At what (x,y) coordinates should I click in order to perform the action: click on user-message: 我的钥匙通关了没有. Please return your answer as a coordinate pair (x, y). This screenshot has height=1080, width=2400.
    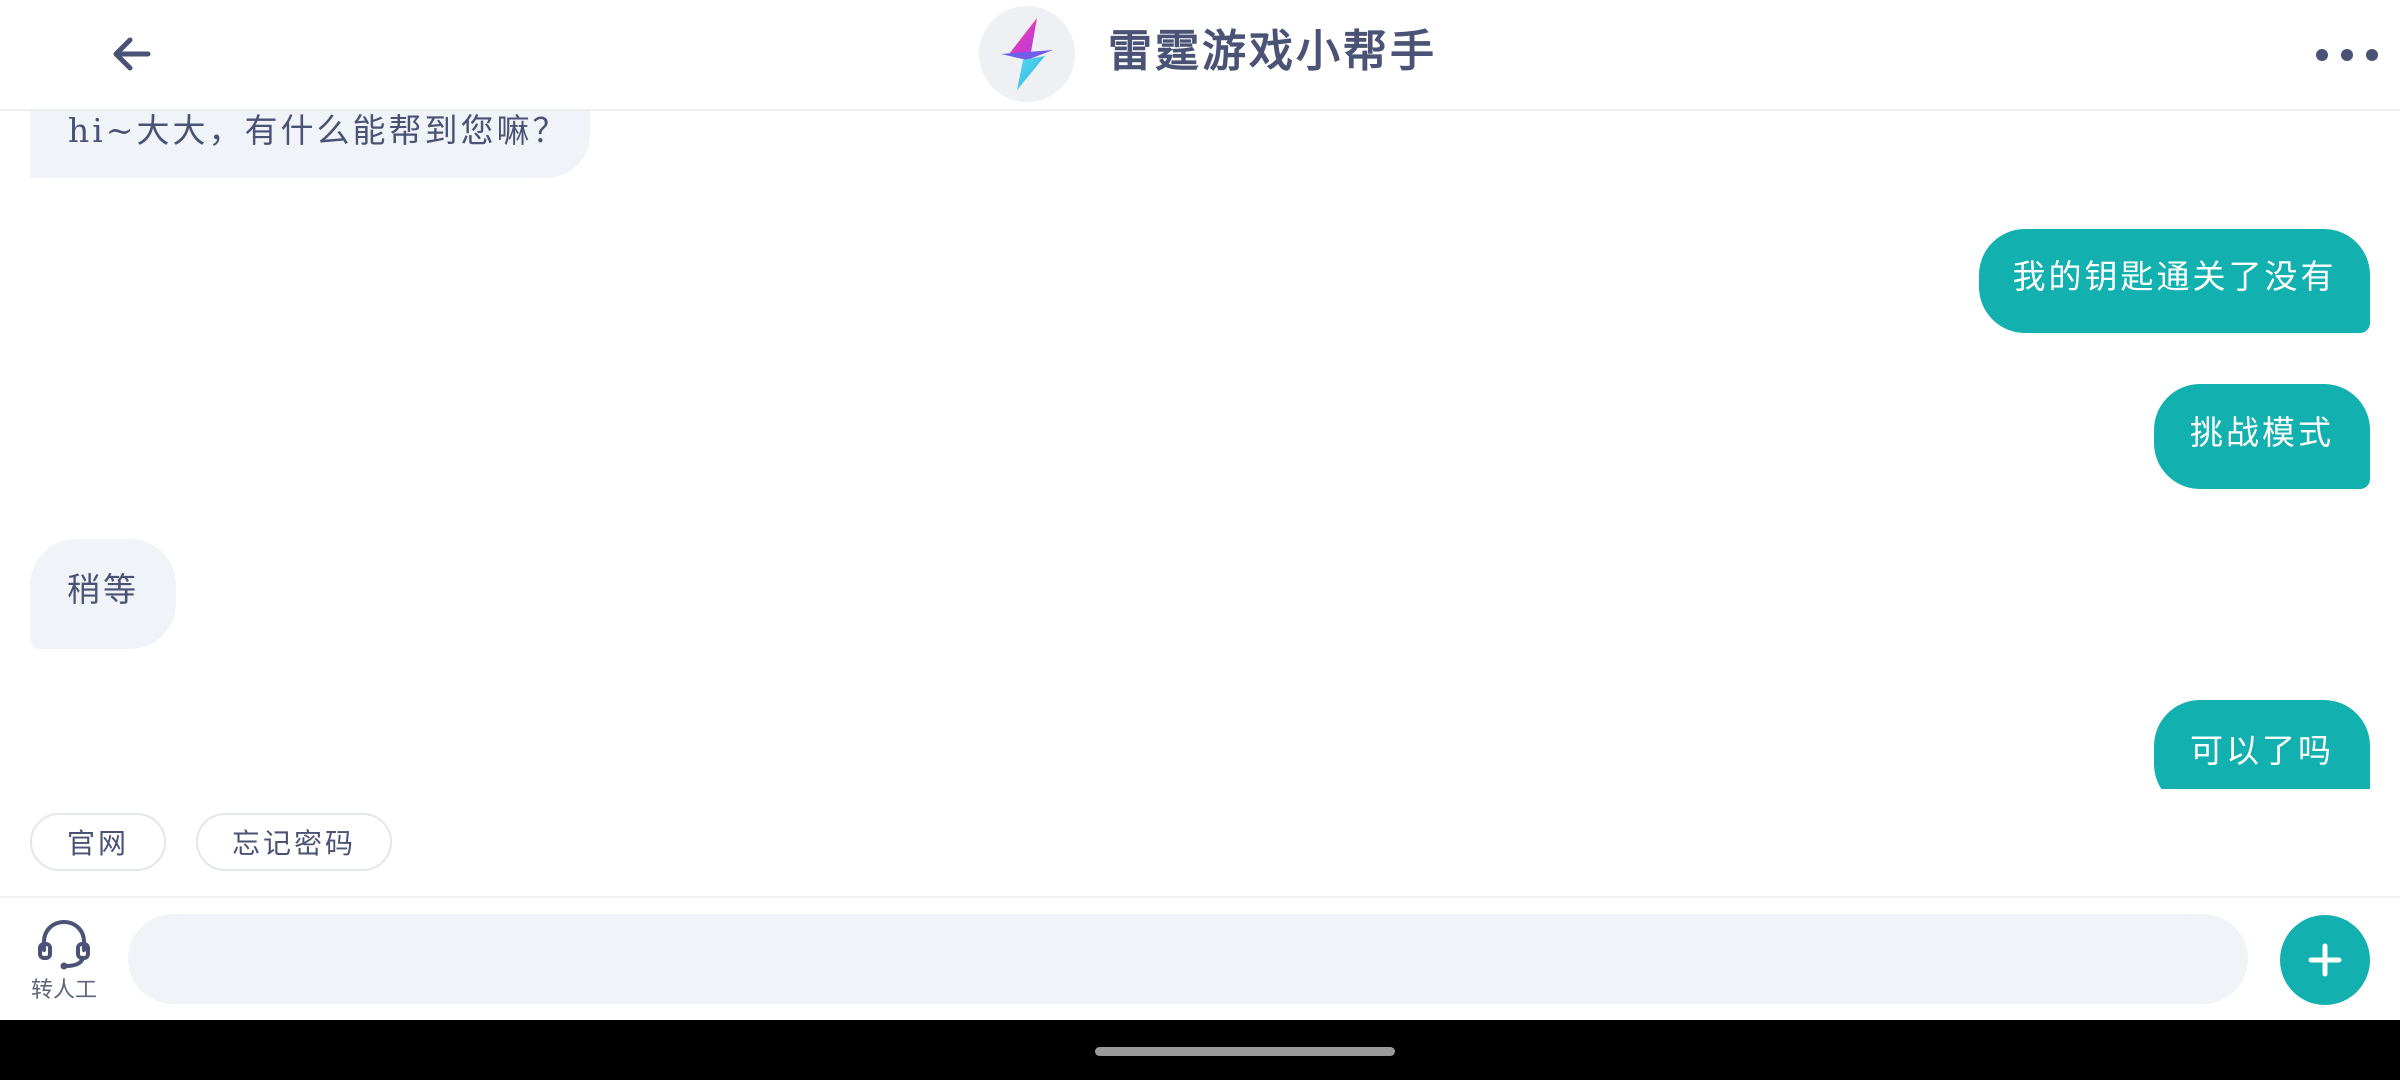
    Looking at the image, I should click on (2174, 281).